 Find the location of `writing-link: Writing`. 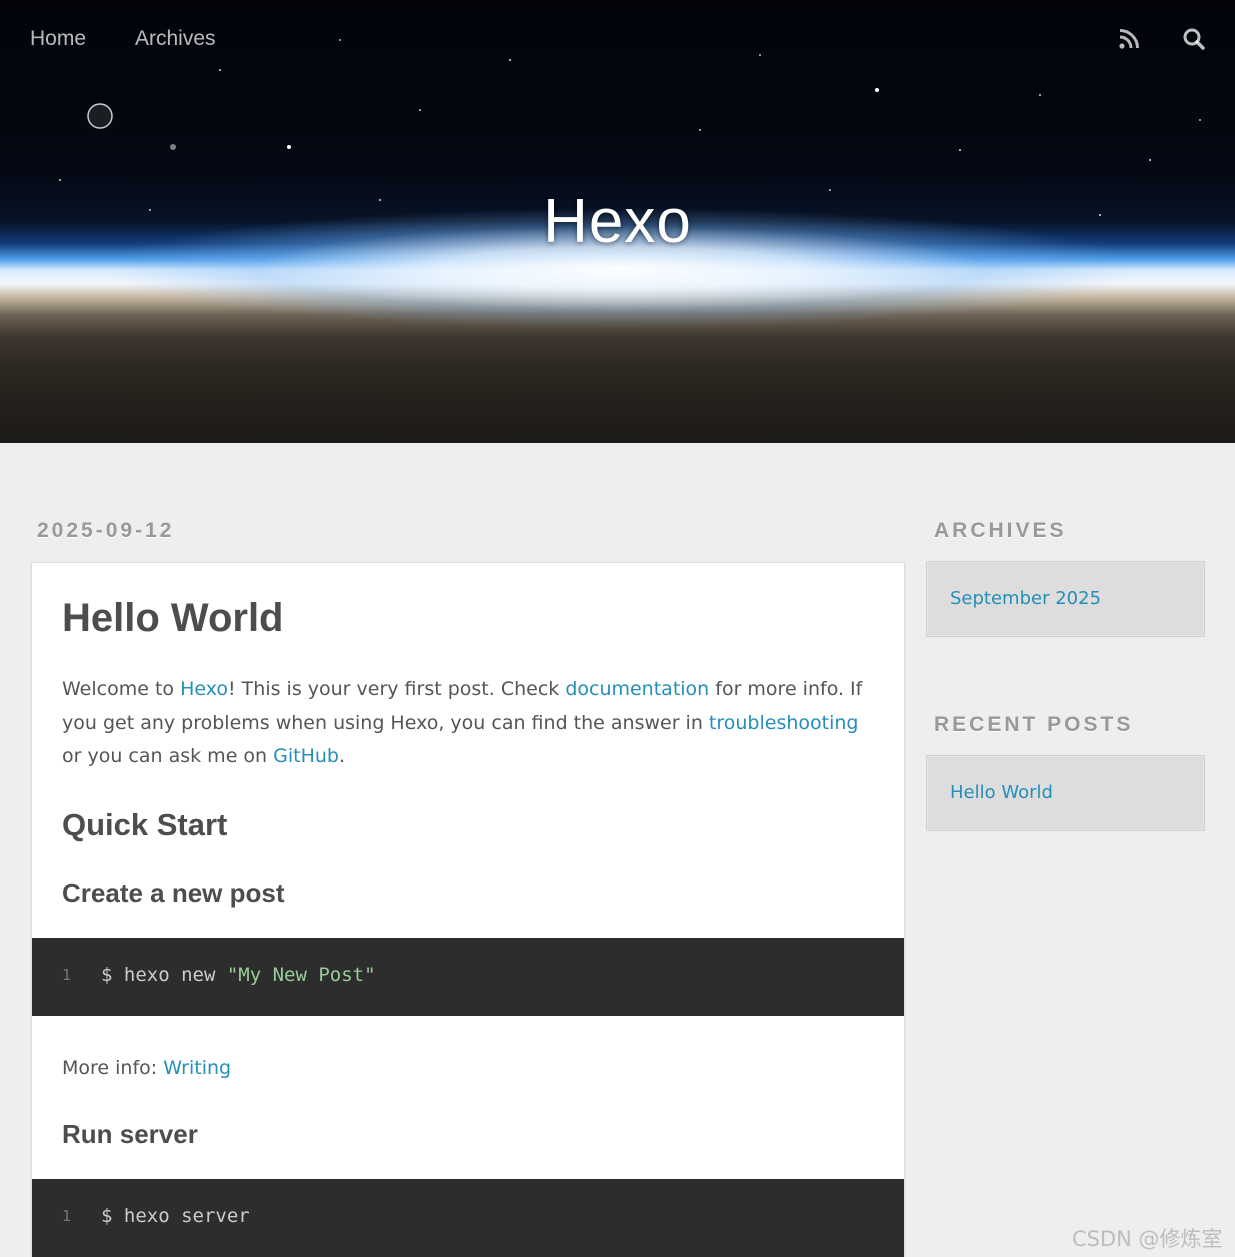

writing-link: Writing is located at coordinates (197, 1068).